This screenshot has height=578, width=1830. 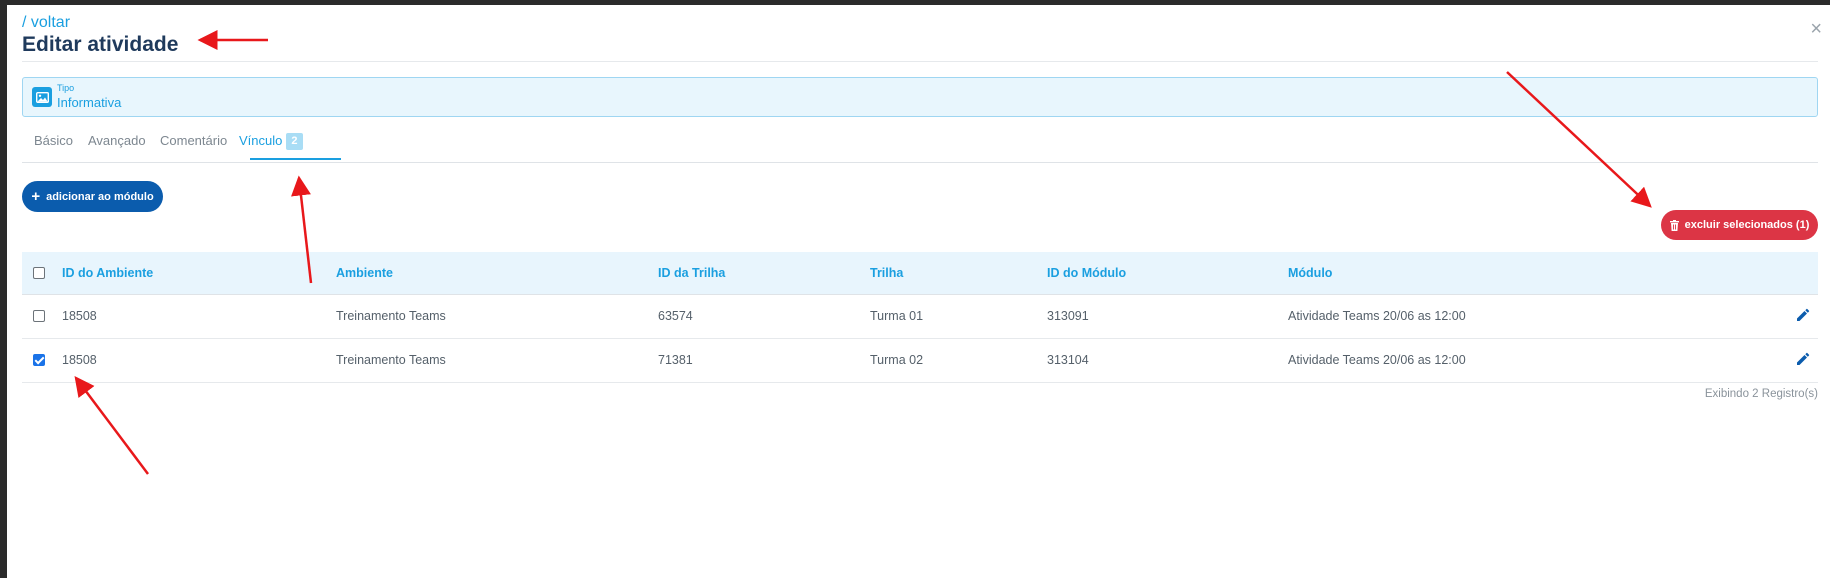 What do you see at coordinates (1816, 29) in the screenshot?
I see `close-icon: ×` at bounding box center [1816, 29].